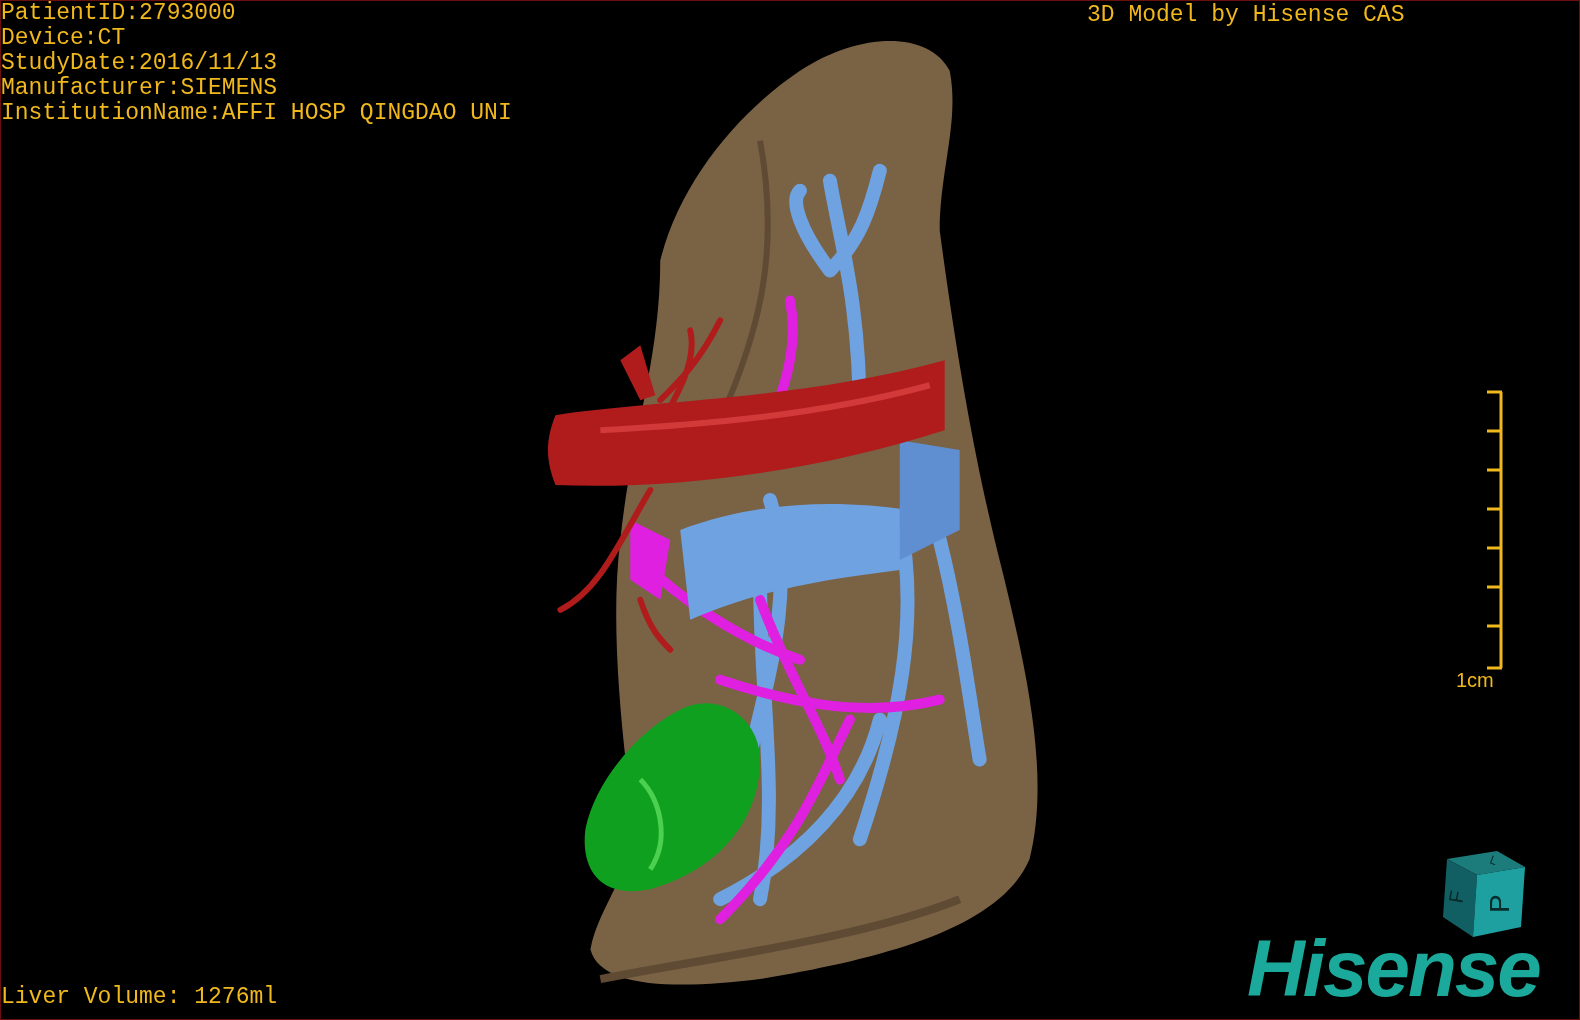 Image resolution: width=1580 pixels, height=1020 pixels. What do you see at coordinates (140, 63) in the screenshot?
I see `patient-info-text: StudyDate:2016/11/13` at bounding box center [140, 63].